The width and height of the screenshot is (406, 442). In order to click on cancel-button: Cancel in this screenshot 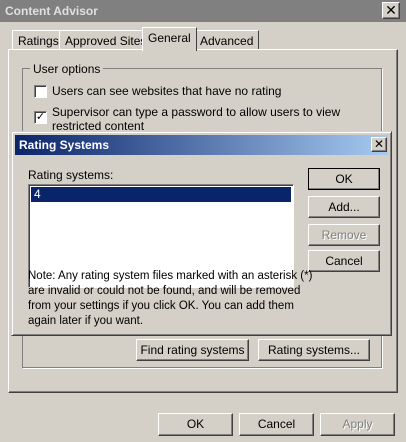, I will do `click(276, 424)`.